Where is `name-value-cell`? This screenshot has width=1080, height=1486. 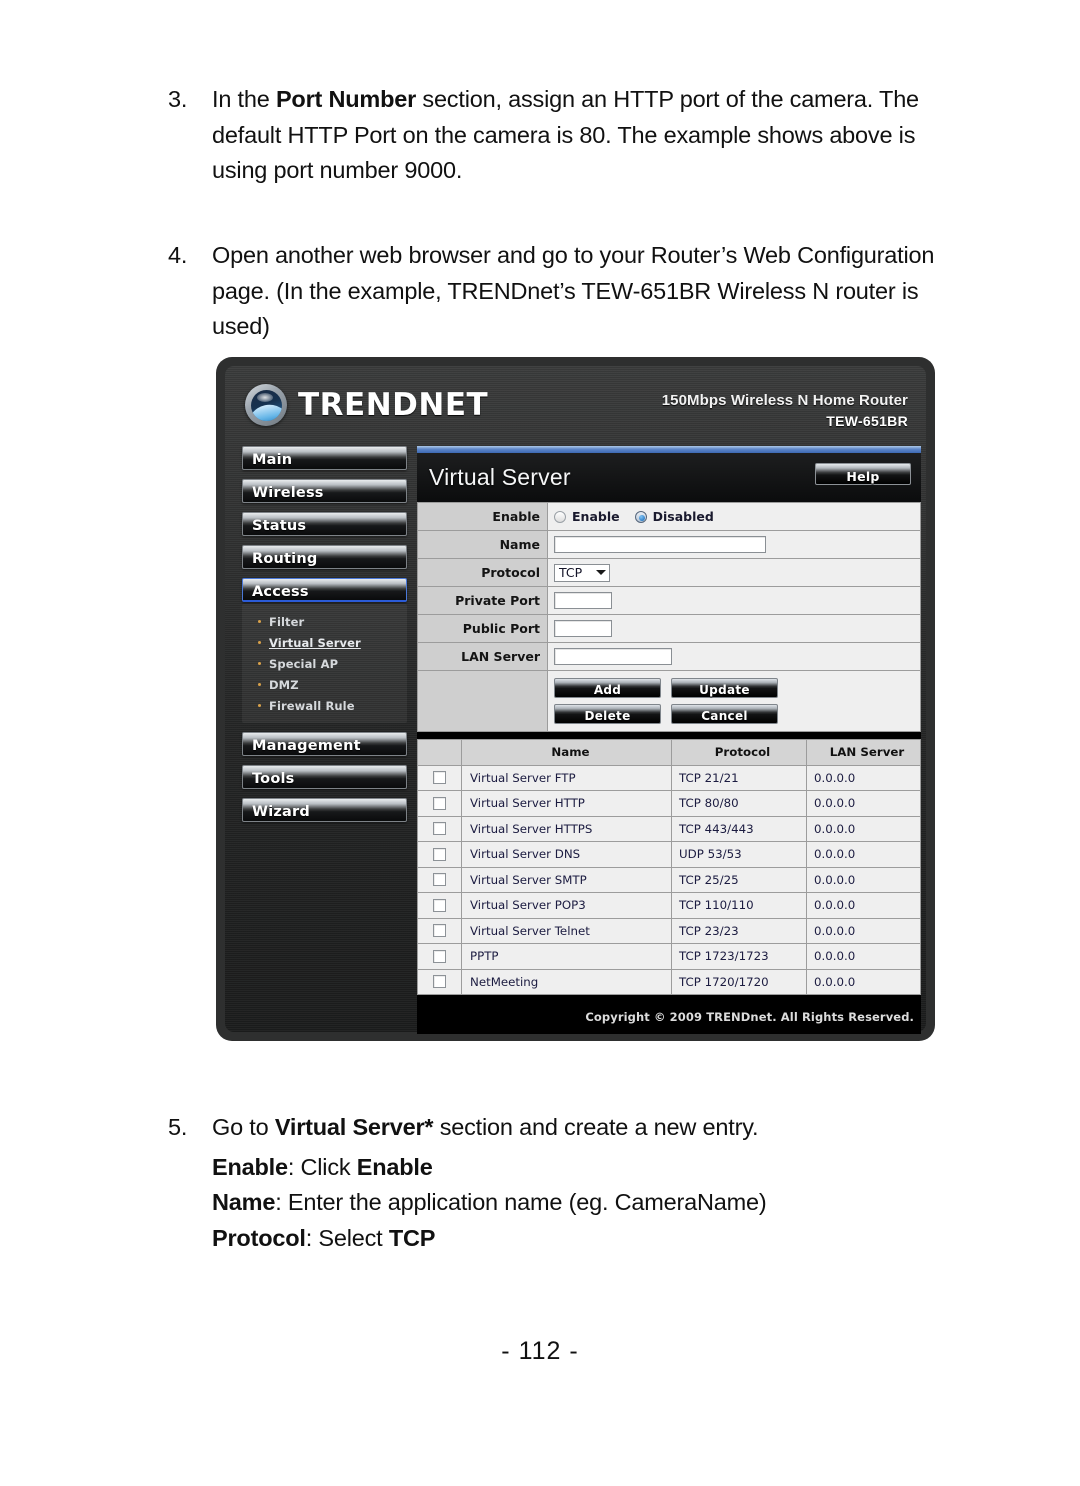
name-value-cell is located at coordinates (734, 544).